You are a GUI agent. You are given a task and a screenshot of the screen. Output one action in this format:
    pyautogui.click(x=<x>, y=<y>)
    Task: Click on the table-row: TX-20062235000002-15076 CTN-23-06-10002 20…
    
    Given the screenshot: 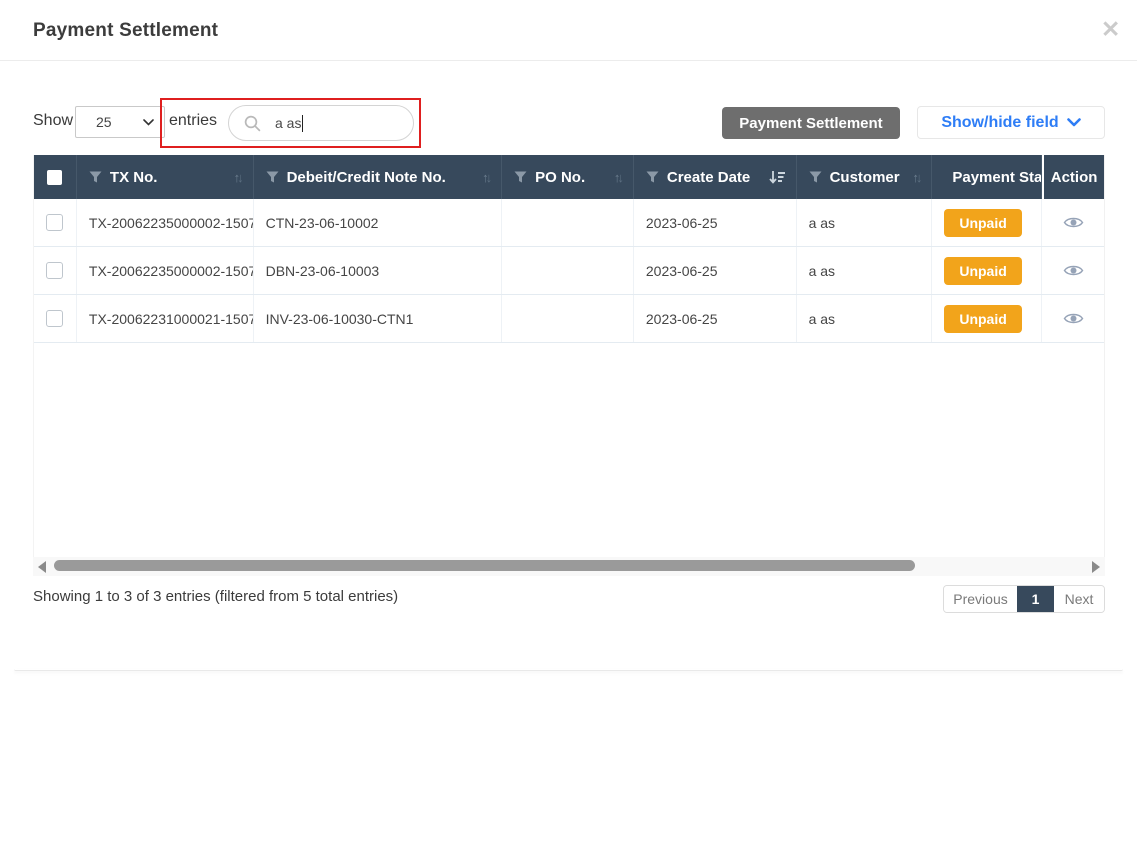 What is the action you would take?
    pyautogui.click(x=569, y=223)
    